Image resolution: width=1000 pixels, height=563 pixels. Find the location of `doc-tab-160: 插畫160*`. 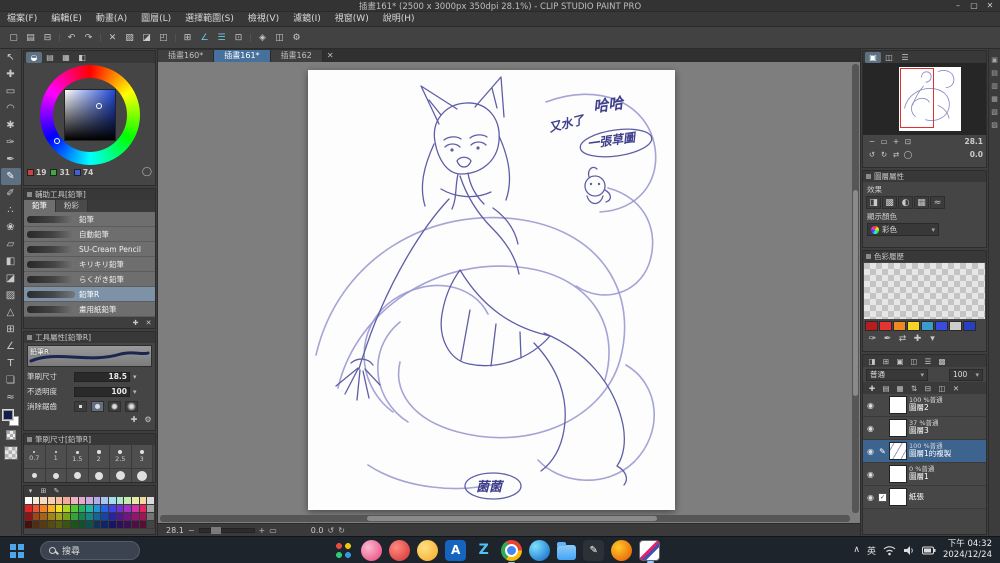

doc-tab-160: 插畫160* is located at coordinates (186, 55).